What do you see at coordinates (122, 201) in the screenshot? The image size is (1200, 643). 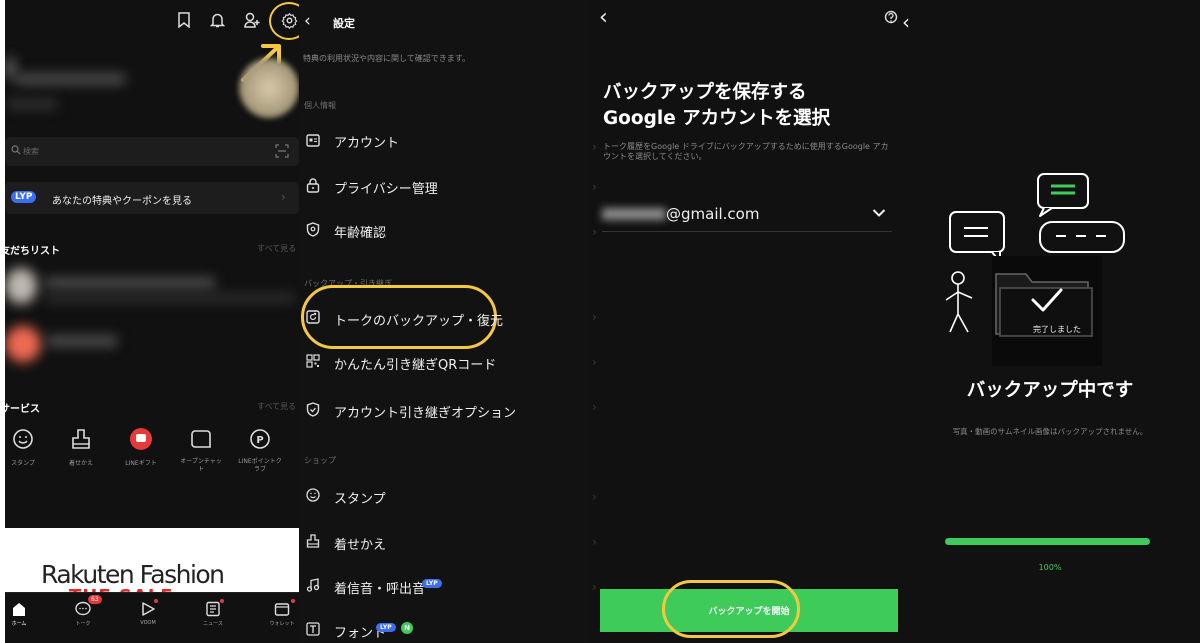 I see `lyp-banner-text: あなたの特典やクーポンを見る` at bounding box center [122, 201].